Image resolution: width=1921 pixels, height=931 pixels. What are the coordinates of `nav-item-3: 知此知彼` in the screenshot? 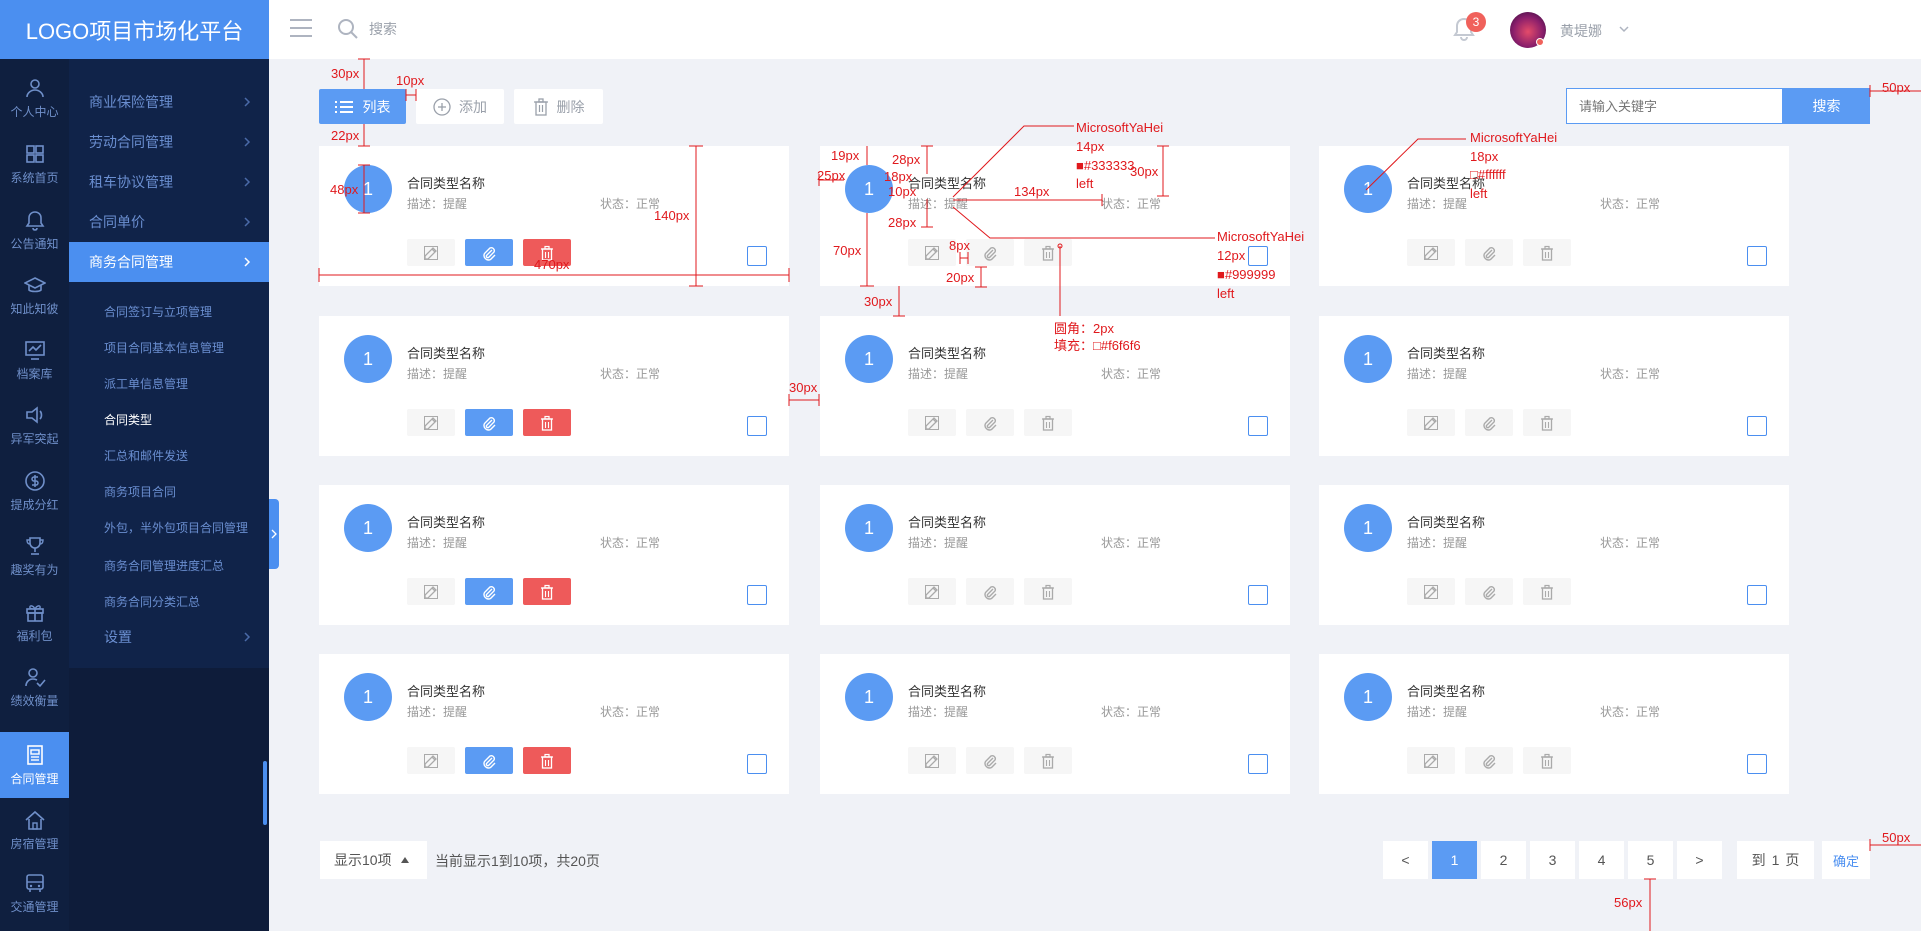 It's located at (34, 295).